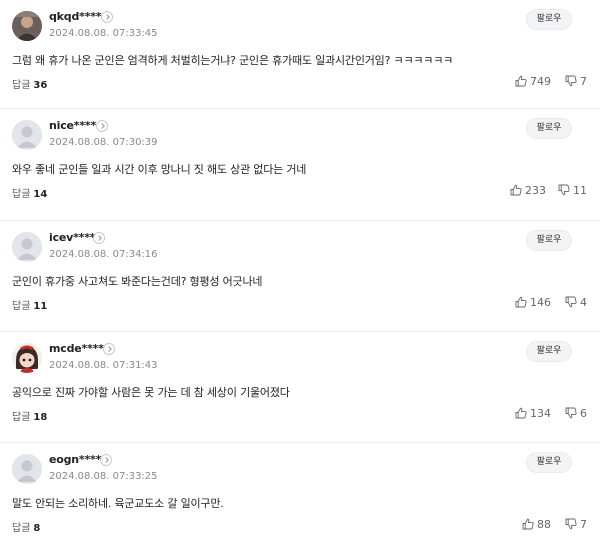 This screenshot has height=547, width=600. I want to click on like-button: 233, so click(528, 190).